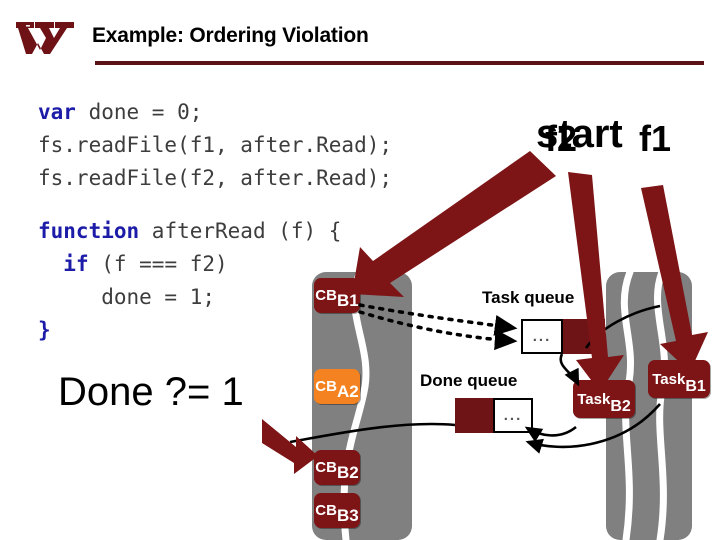 This screenshot has height=540, width=720. What do you see at coordinates (57, 112) in the screenshot?
I see `code-keyword: var` at bounding box center [57, 112].